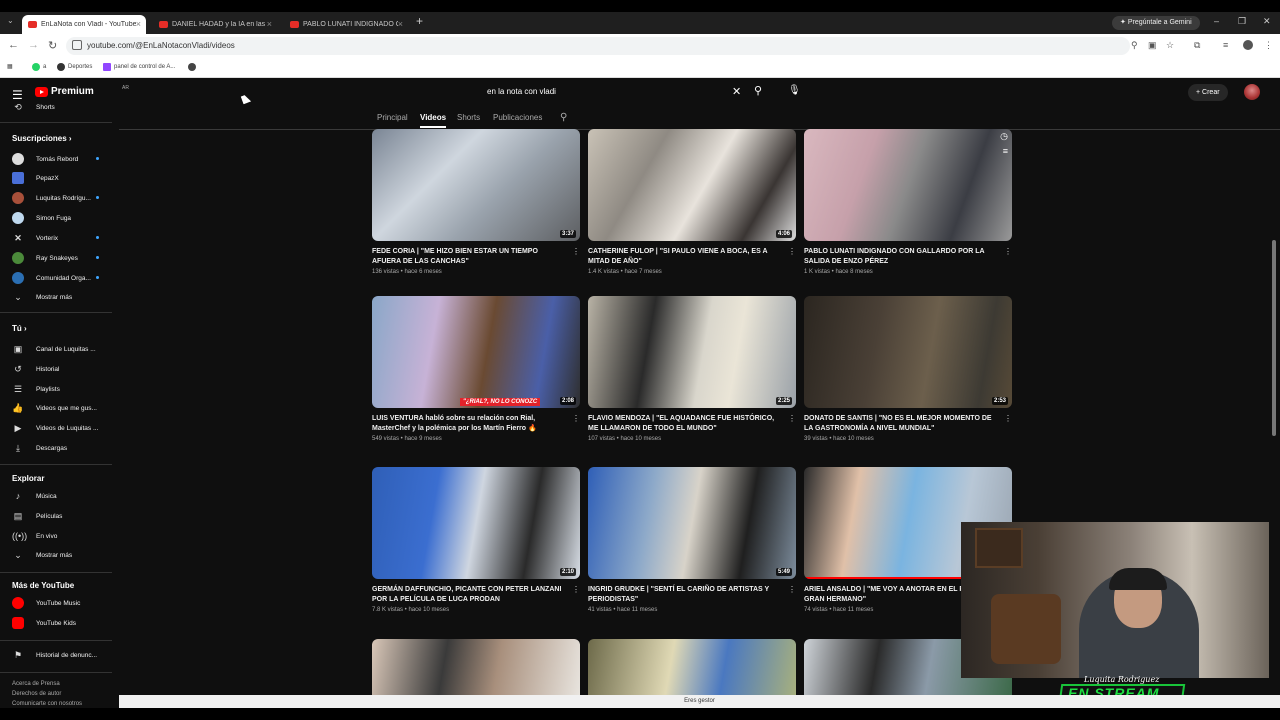  Describe the element at coordinates (42, 555) in the screenshot. I see `sidebar-show-more-explore: ⌄ Mostrar más` at that location.